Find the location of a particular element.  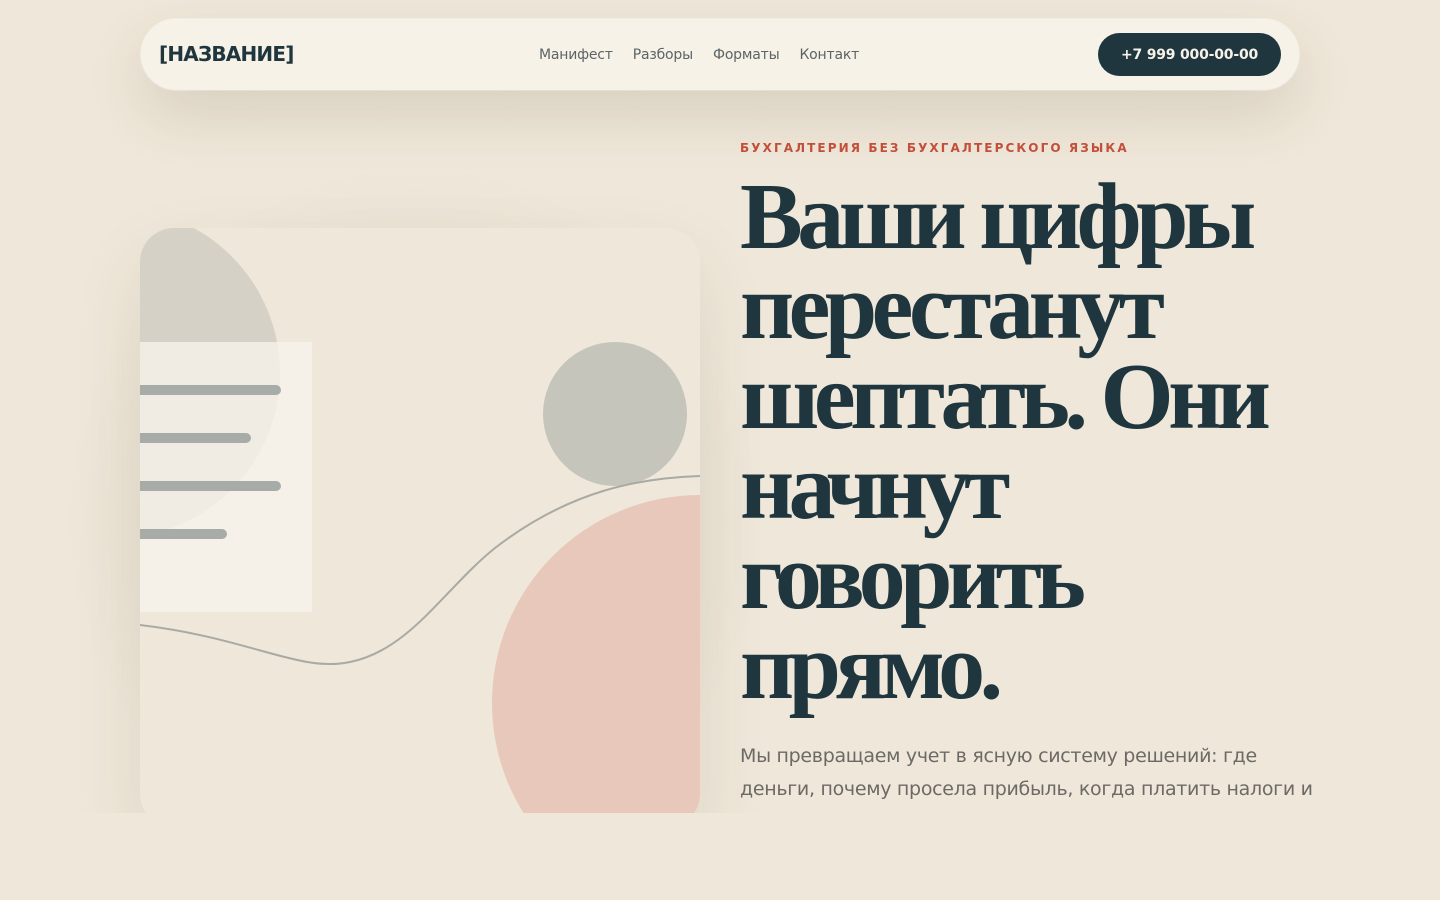

main-nav: Манифест Разборы Форматы Контакт is located at coordinates (699, 54).